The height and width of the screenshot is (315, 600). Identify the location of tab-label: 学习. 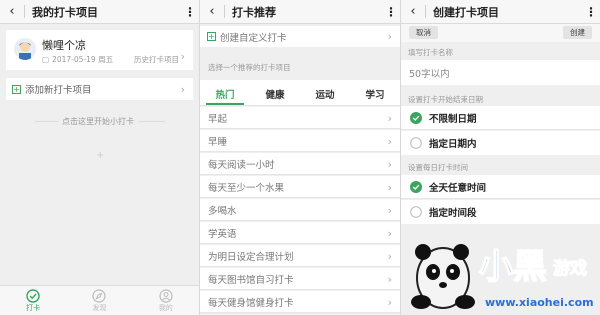
(375, 95).